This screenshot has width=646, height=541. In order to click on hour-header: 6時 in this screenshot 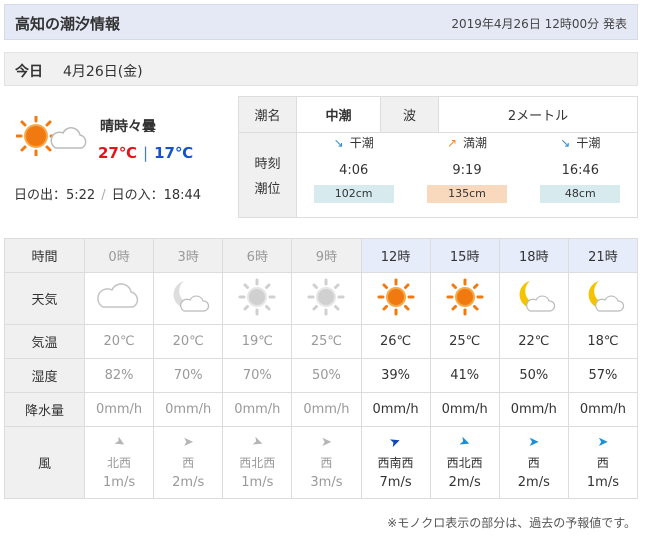, I will do `click(257, 255)`.